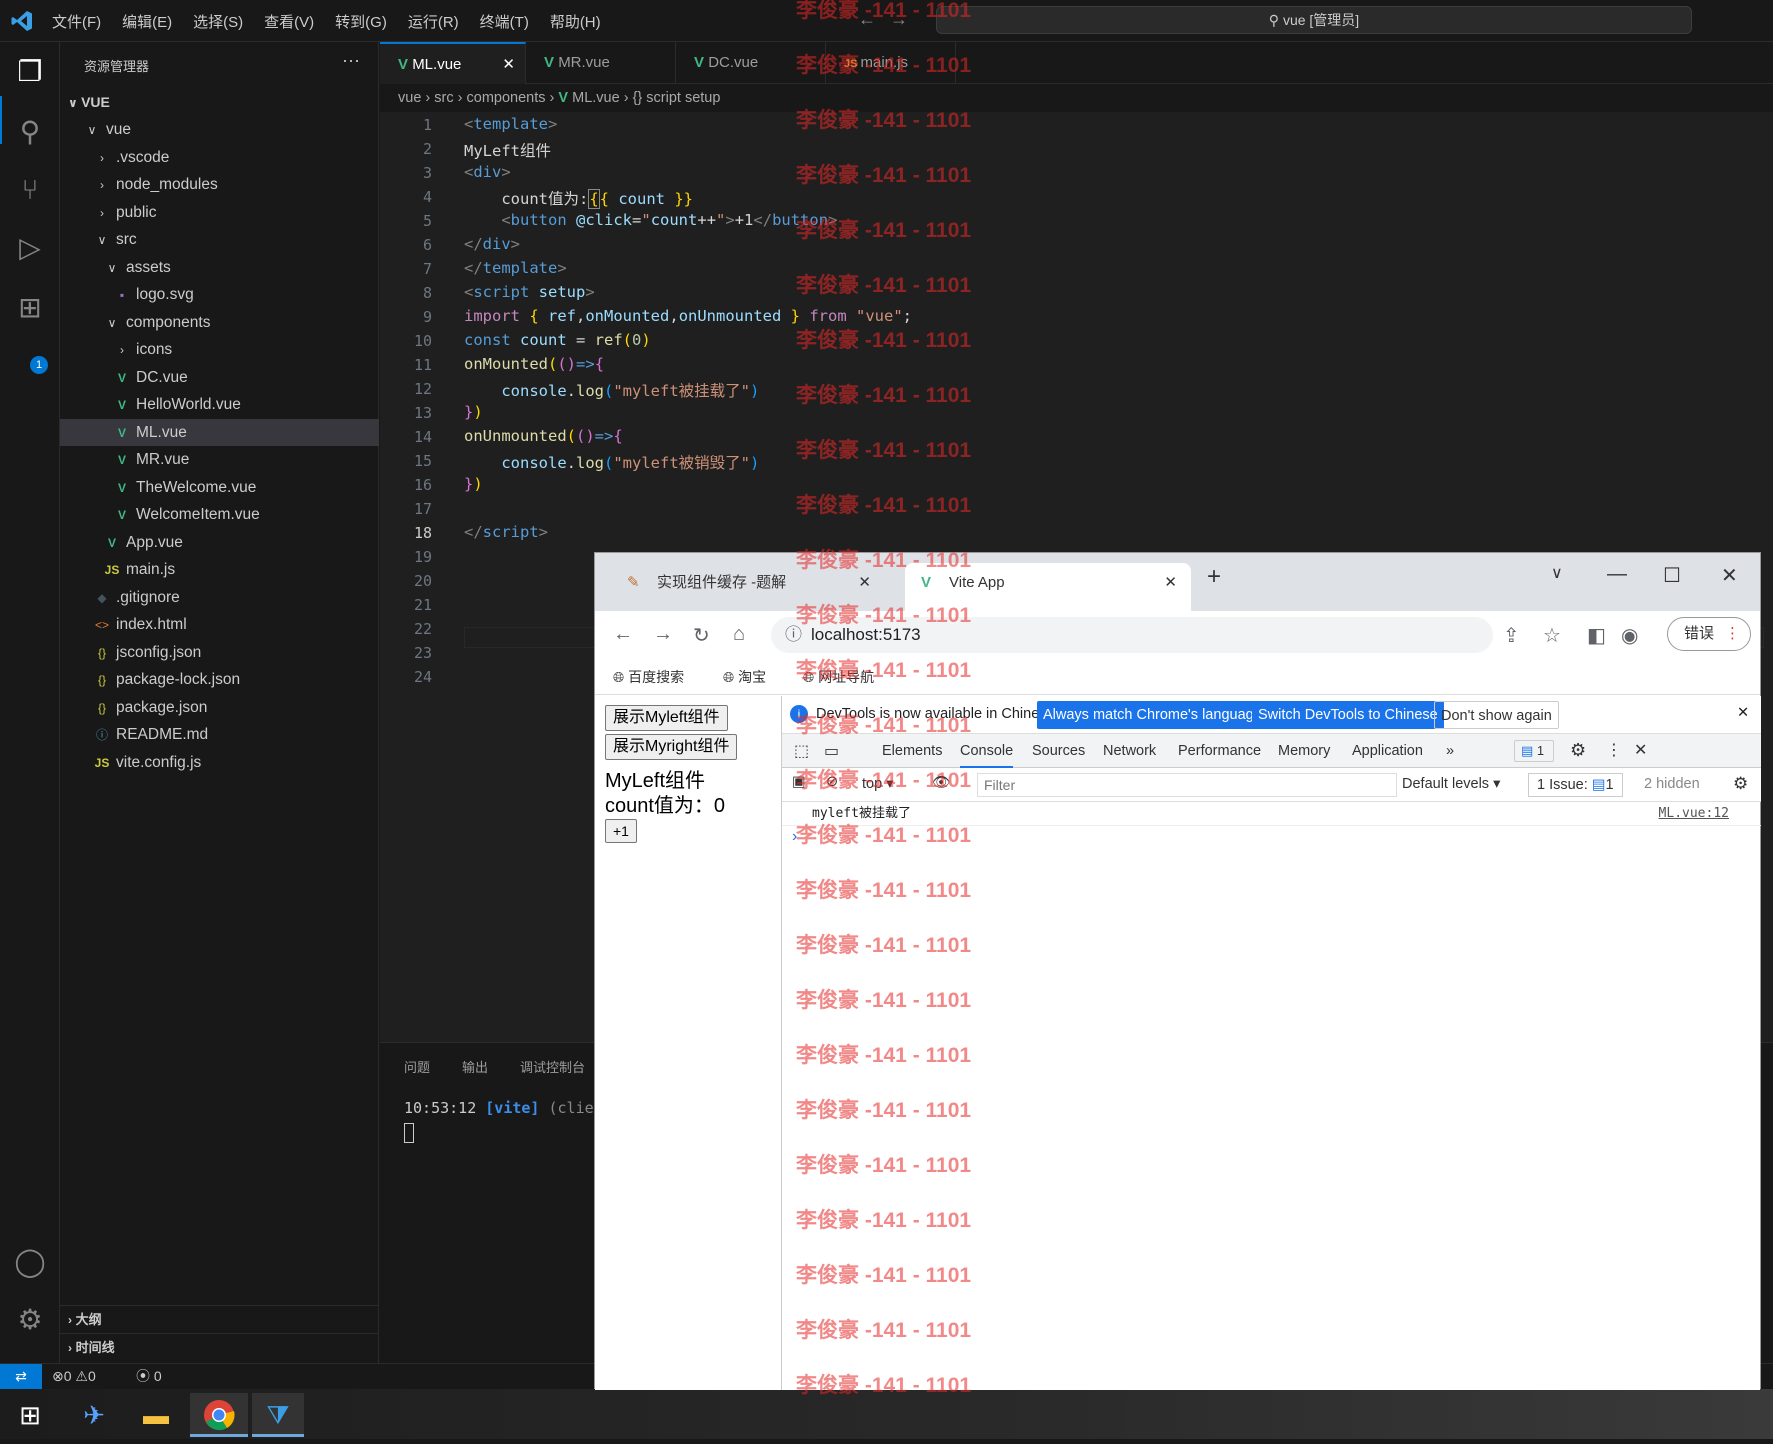  I want to click on kebab-menu-icon: ⋮, so click(1614, 750).